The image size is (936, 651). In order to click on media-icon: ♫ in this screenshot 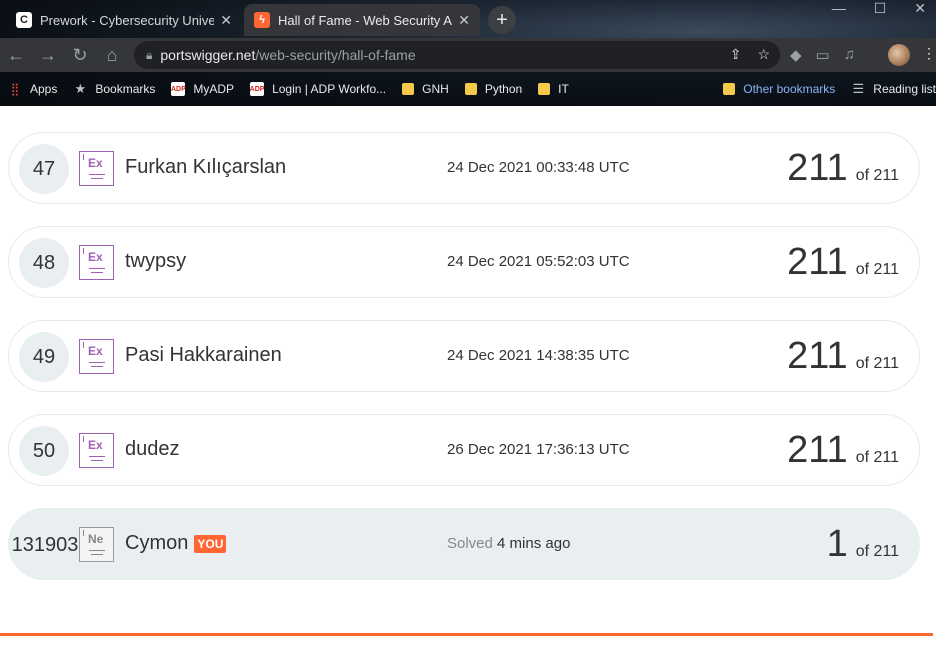, I will do `click(849, 55)`.